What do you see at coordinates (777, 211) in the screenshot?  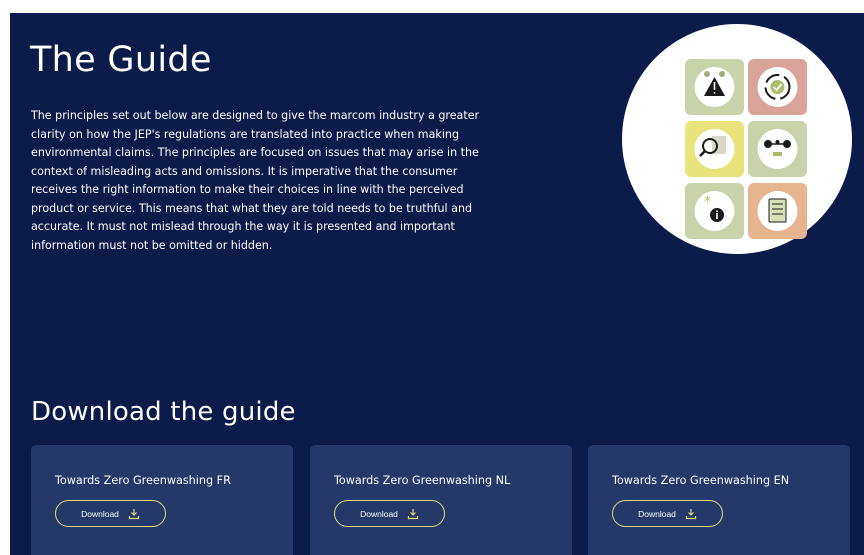 I see `checklist-icon` at bounding box center [777, 211].